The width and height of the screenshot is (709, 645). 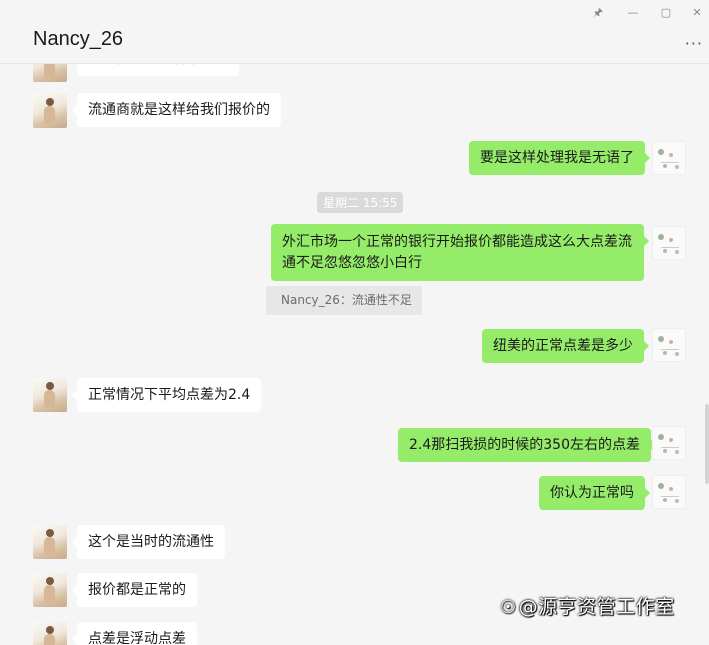 What do you see at coordinates (176, 110) in the screenshot?
I see `message-bubble-received: 流通商就是这样给我们报价的` at bounding box center [176, 110].